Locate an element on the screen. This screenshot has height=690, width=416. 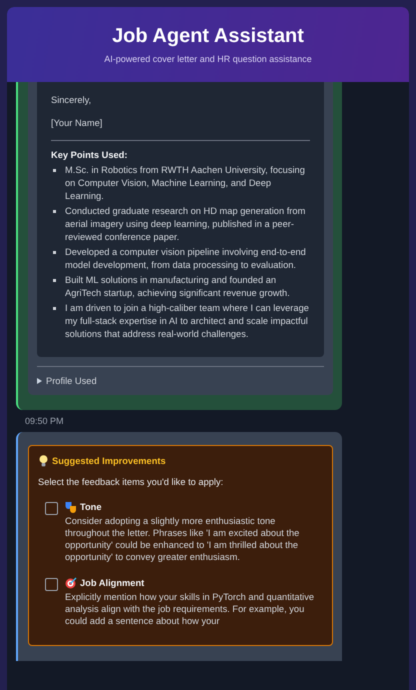
key-point-text: Conducted graduate research on HD map generation from aerial imagery using deep learning, published in a peer-reviewed conference paper. is located at coordinates (185, 224).